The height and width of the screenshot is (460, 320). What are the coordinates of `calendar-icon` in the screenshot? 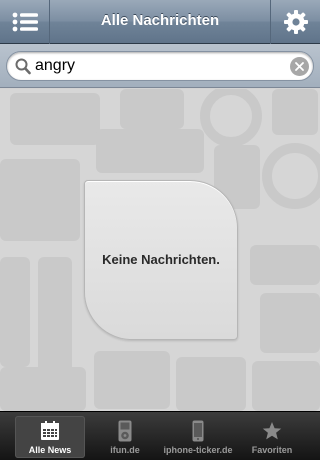 It's located at (50, 430).